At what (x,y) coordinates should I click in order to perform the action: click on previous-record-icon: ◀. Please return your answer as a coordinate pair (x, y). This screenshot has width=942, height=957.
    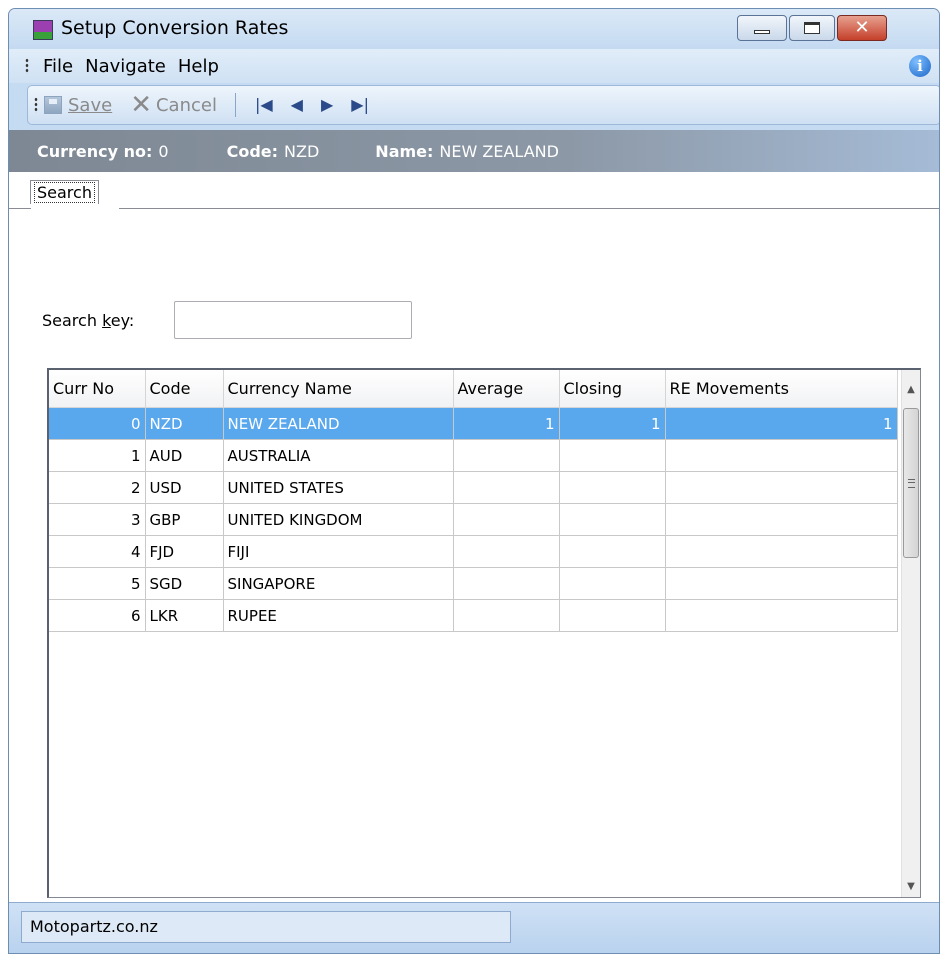
    Looking at the image, I should click on (297, 105).